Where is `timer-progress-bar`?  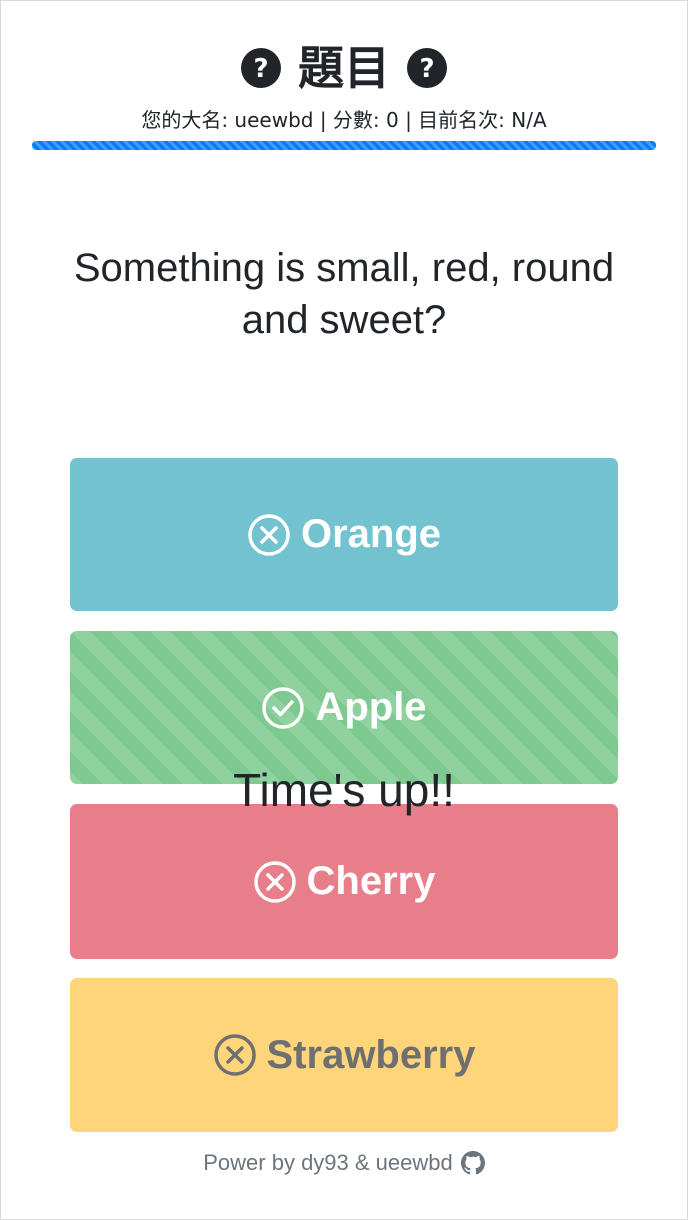
timer-progress-bar is located at coordinates (344, 145).